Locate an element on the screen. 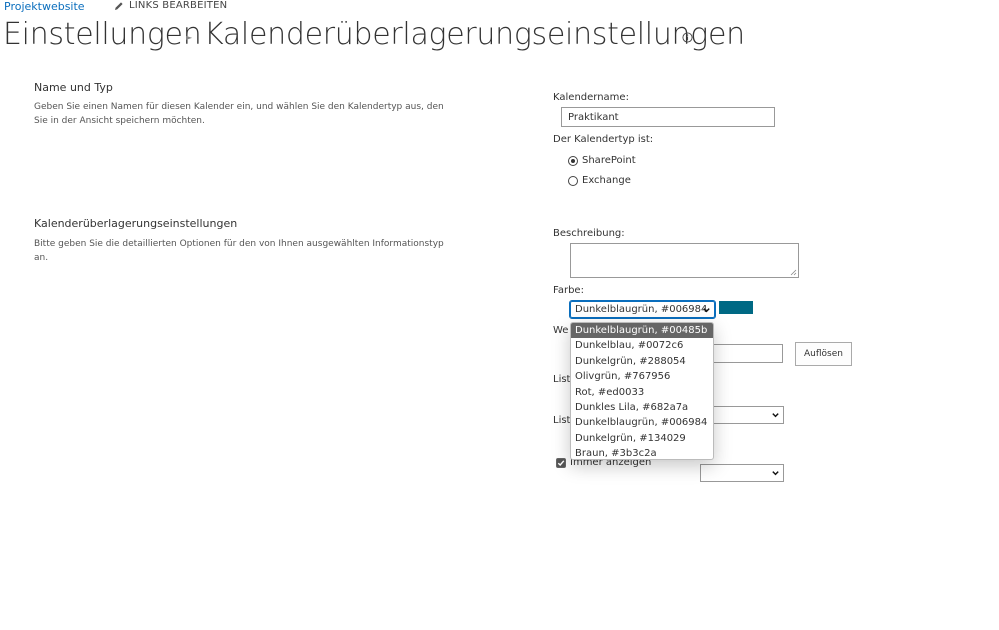 The width and height of the screenshot is (999, 630). color-option: Dunkelgrün, #134029 is located at coordinates (642, 438).